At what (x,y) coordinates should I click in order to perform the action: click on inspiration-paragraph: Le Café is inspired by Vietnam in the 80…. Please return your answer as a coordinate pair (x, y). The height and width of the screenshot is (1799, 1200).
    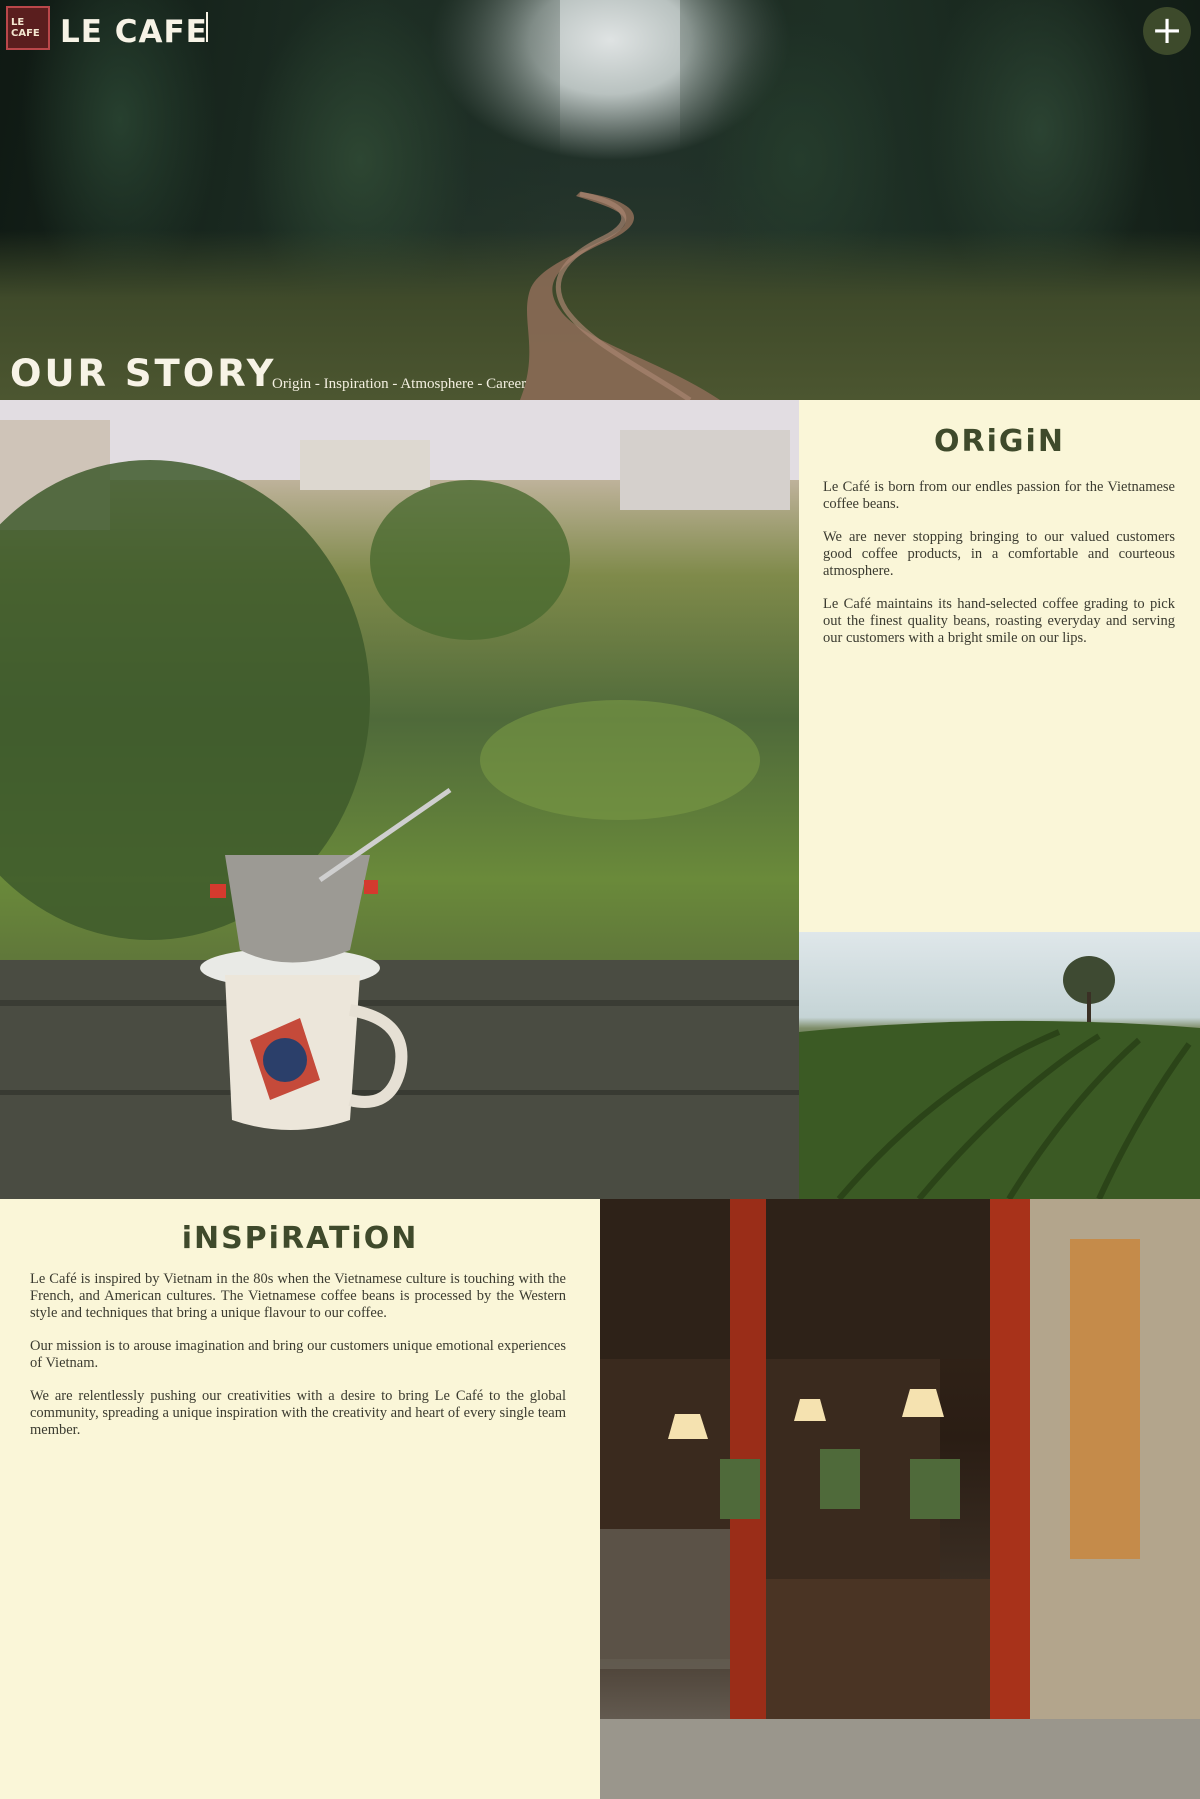
    Looking at the image, I should click on (298, 1296).